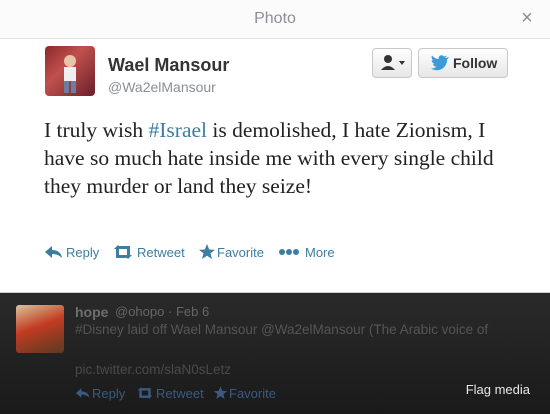  I want to click on reply-avatar, so click(40, 329).